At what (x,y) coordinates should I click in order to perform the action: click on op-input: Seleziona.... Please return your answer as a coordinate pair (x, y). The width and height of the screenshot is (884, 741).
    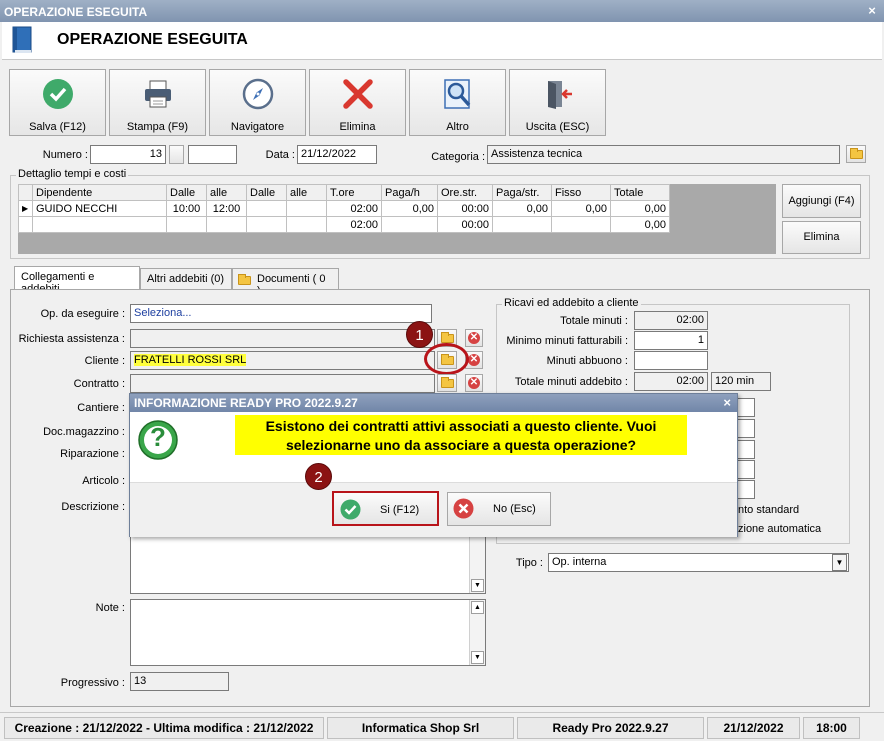
    Looking at the image, I should click on (281, 313).